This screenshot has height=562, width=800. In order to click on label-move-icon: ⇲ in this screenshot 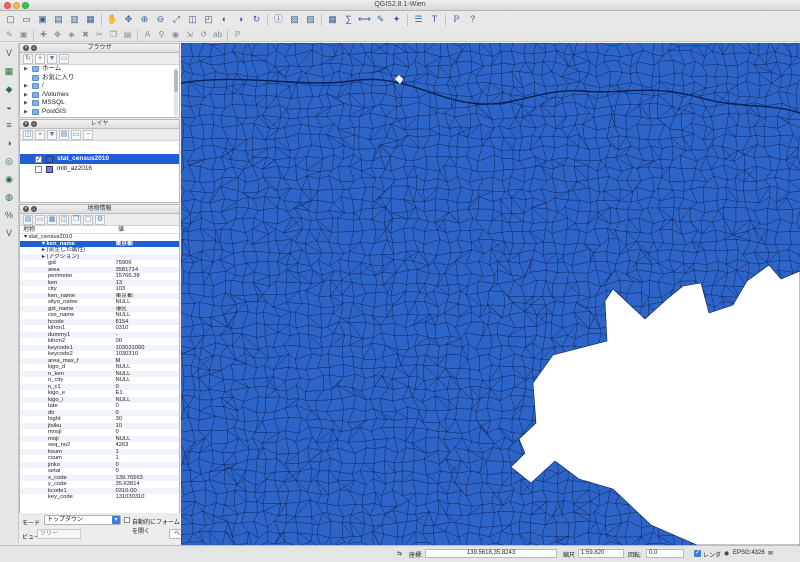, I will do `click(189, 34)`.